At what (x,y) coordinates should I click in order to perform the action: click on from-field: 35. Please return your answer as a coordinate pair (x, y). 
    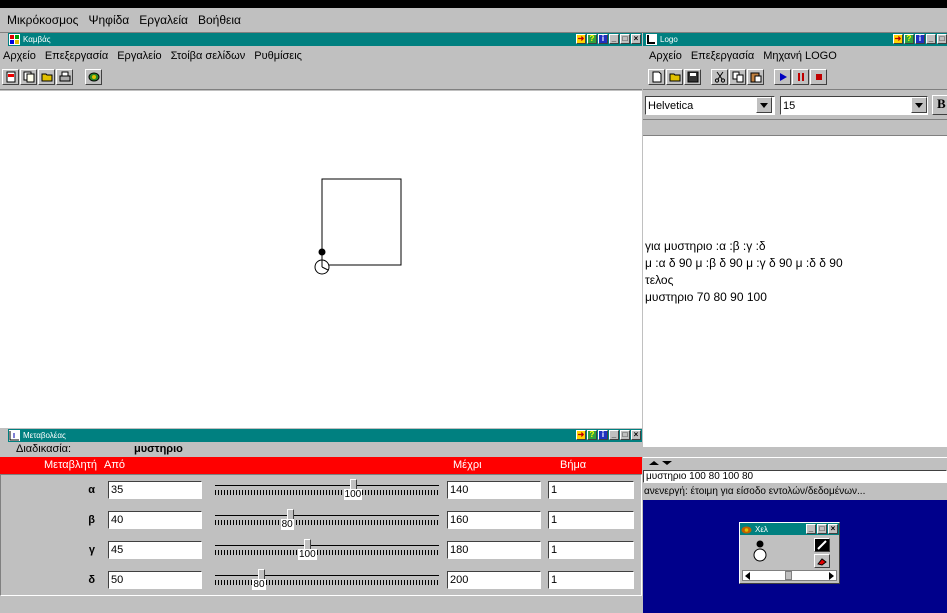
    Looking at the image, I should click on (155, 490).